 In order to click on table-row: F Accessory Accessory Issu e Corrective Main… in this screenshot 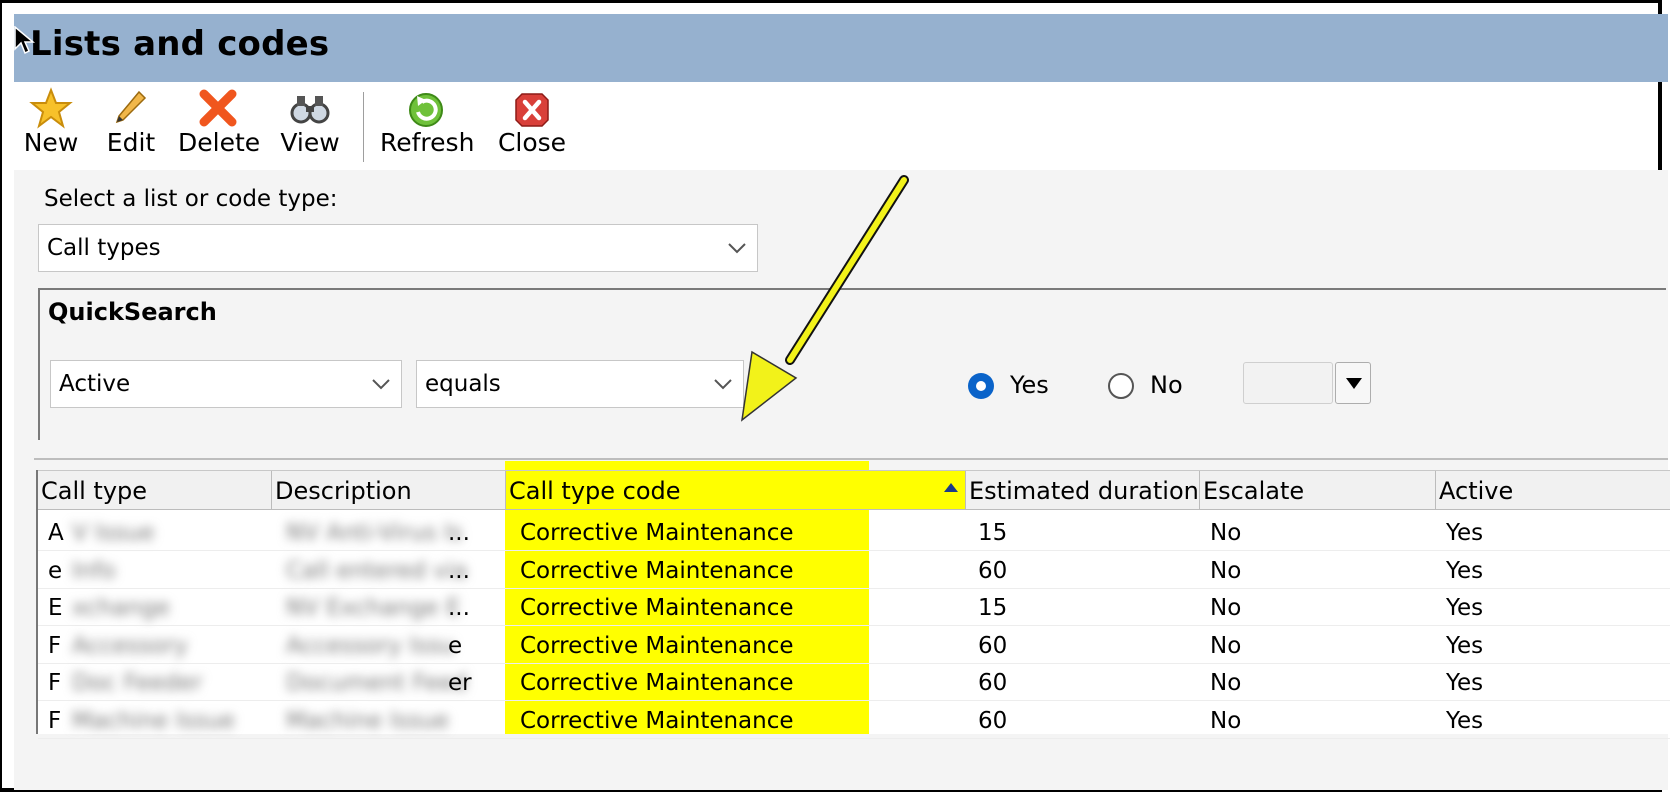, I will do `click(854, 645)`.